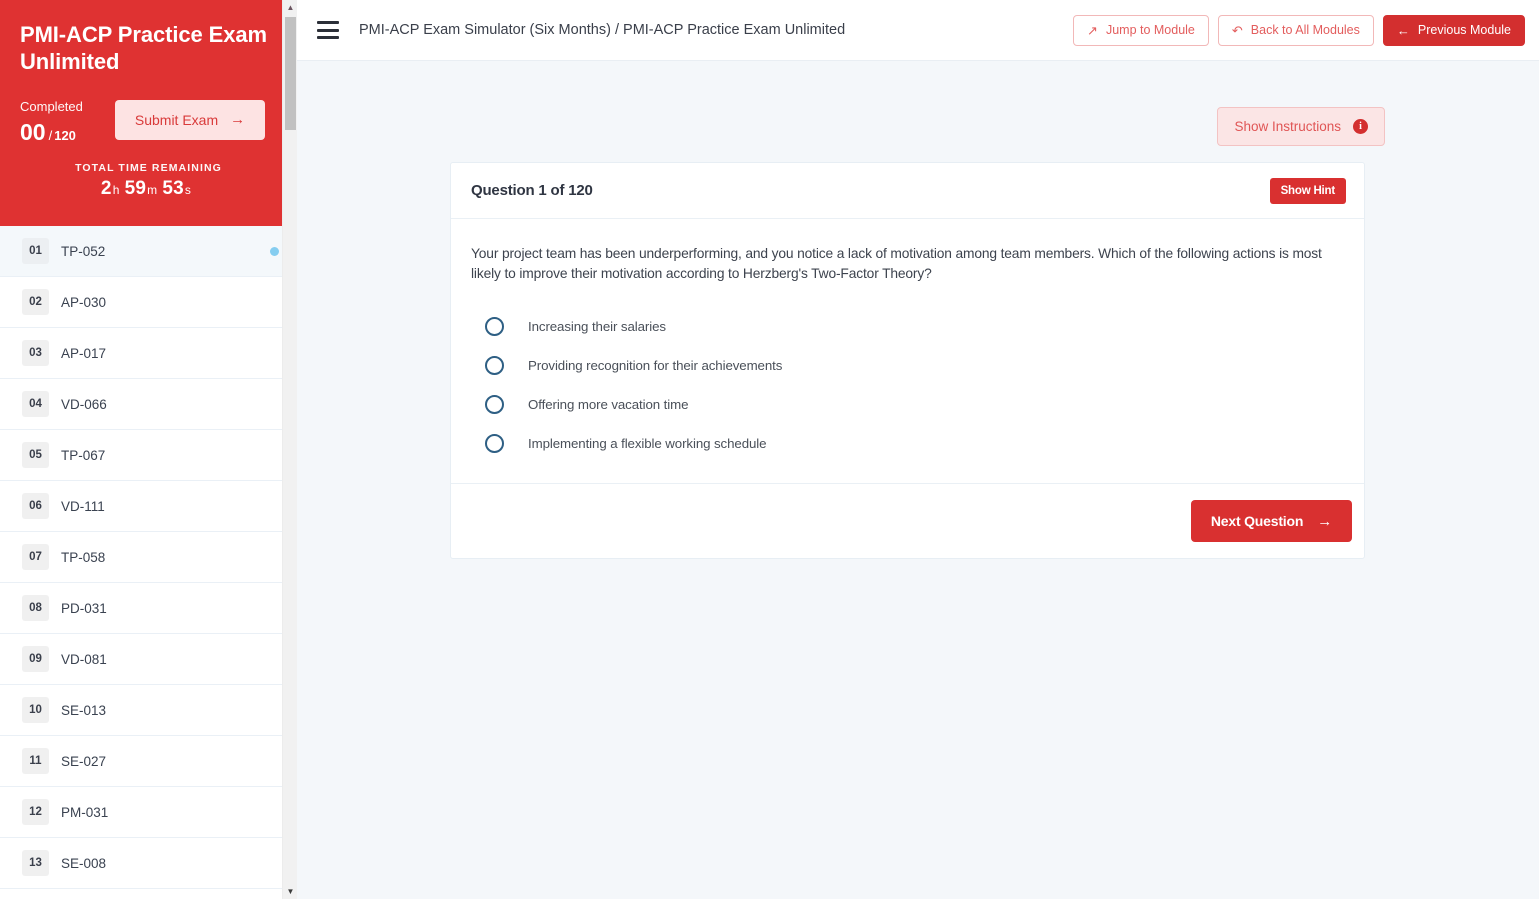  Describe the element at coordinates (1150, 29) in the screenshot. I see `topbar-button-label: Jump to Module` at that location.